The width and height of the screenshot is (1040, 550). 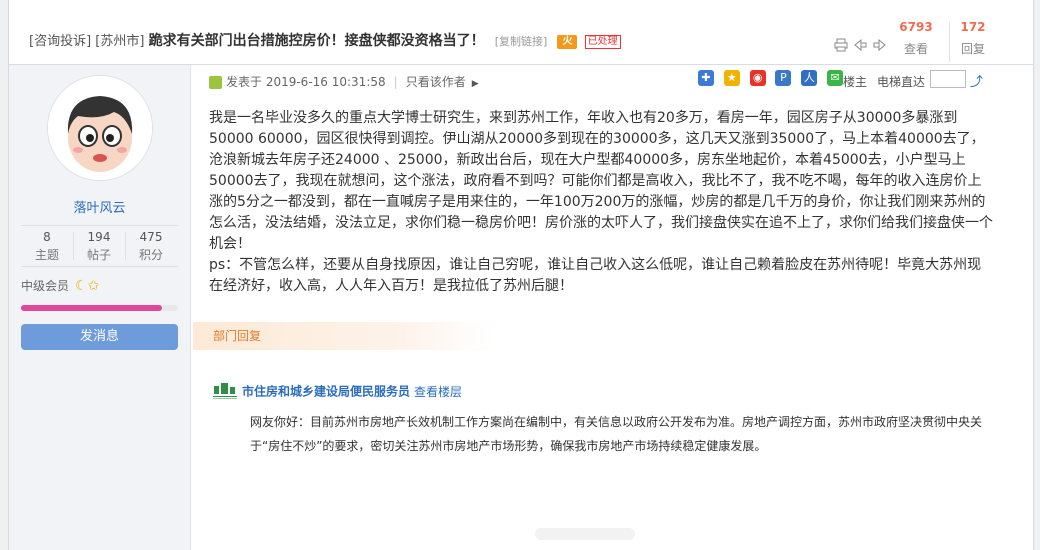 I want to click on department-reply-tag: 部门回复, so click(x=343, y=336).